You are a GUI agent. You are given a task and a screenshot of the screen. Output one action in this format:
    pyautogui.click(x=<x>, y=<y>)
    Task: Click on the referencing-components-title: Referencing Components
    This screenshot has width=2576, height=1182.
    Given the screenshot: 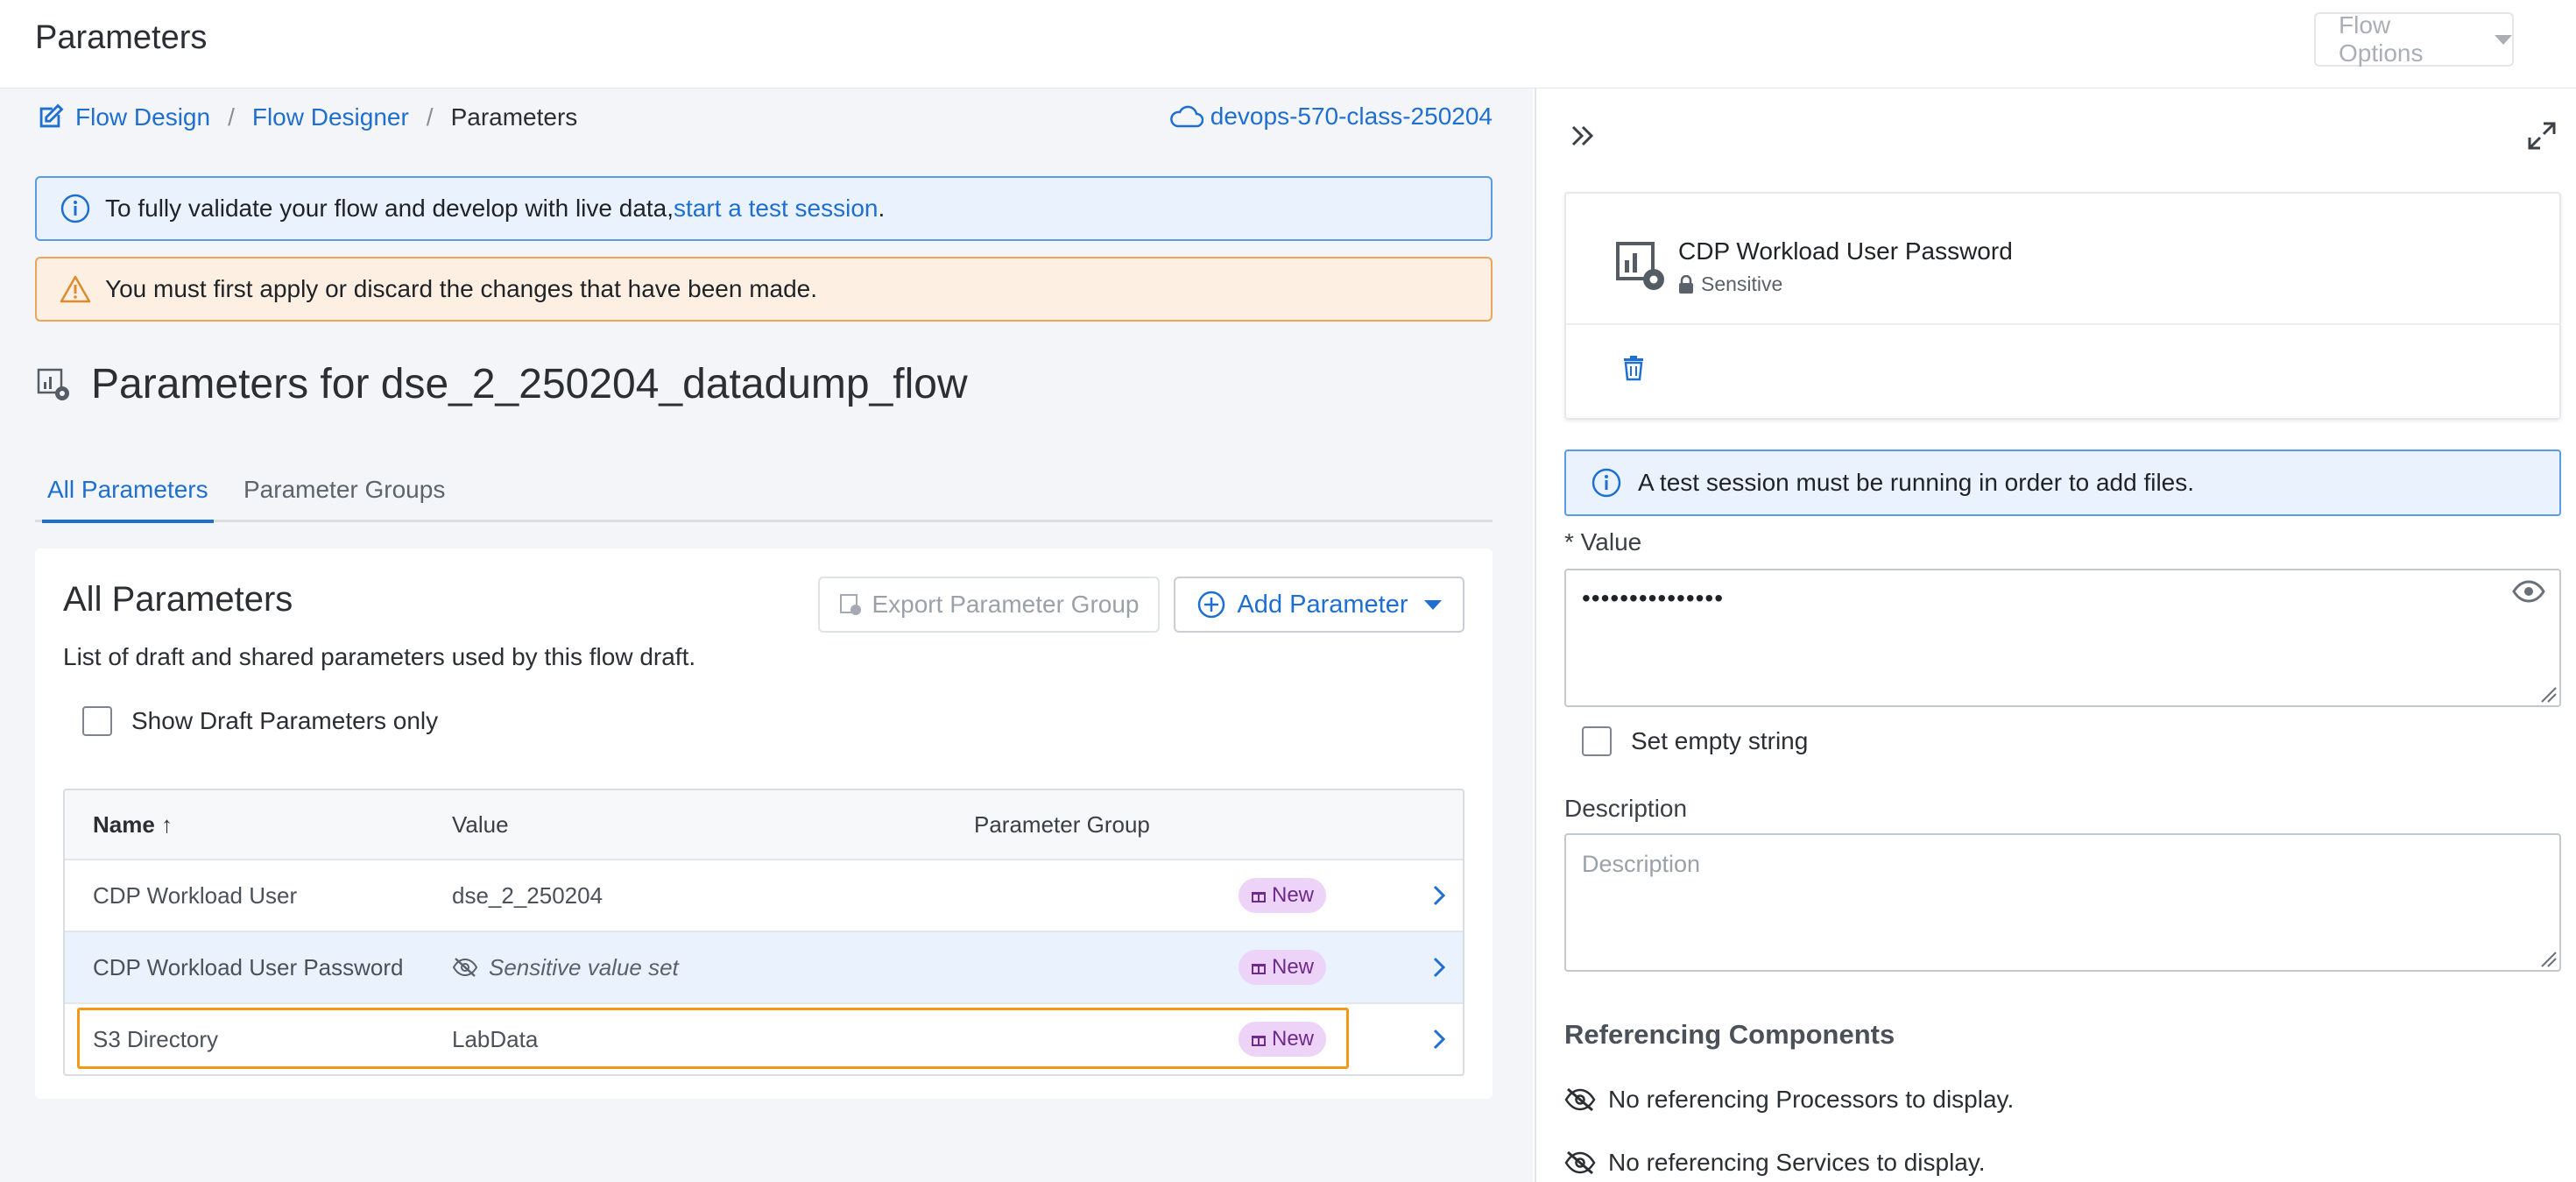 What is the action you would take?
    pyautogui.click(x=1729, y=1034)
    